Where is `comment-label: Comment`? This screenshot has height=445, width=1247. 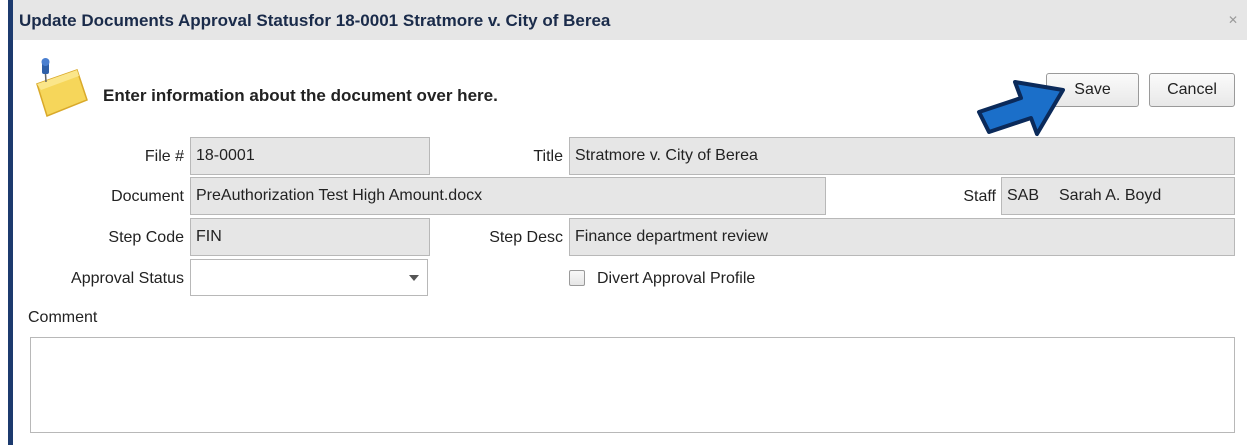 comment-label: Comment is located at coordinates (63, 317).